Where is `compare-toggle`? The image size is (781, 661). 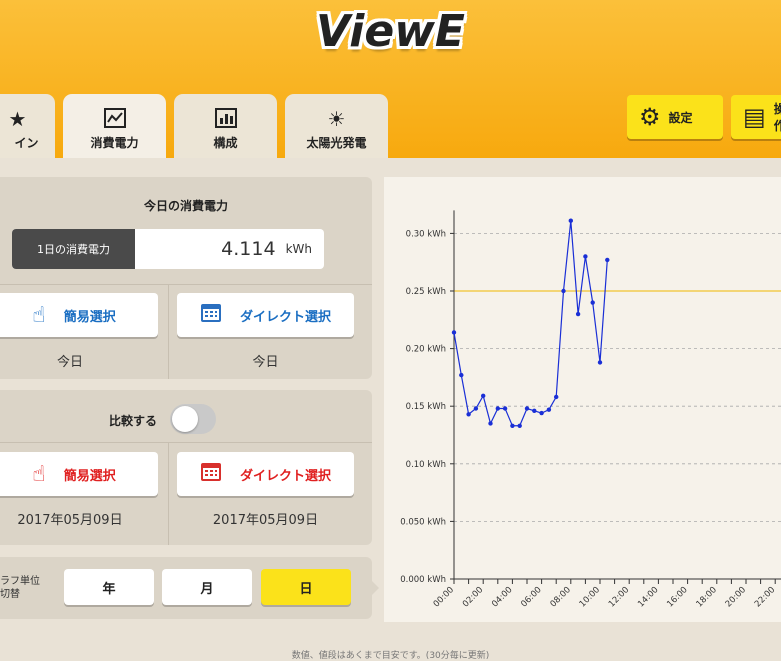
compare-toggle is located at coordinates (193, 419).